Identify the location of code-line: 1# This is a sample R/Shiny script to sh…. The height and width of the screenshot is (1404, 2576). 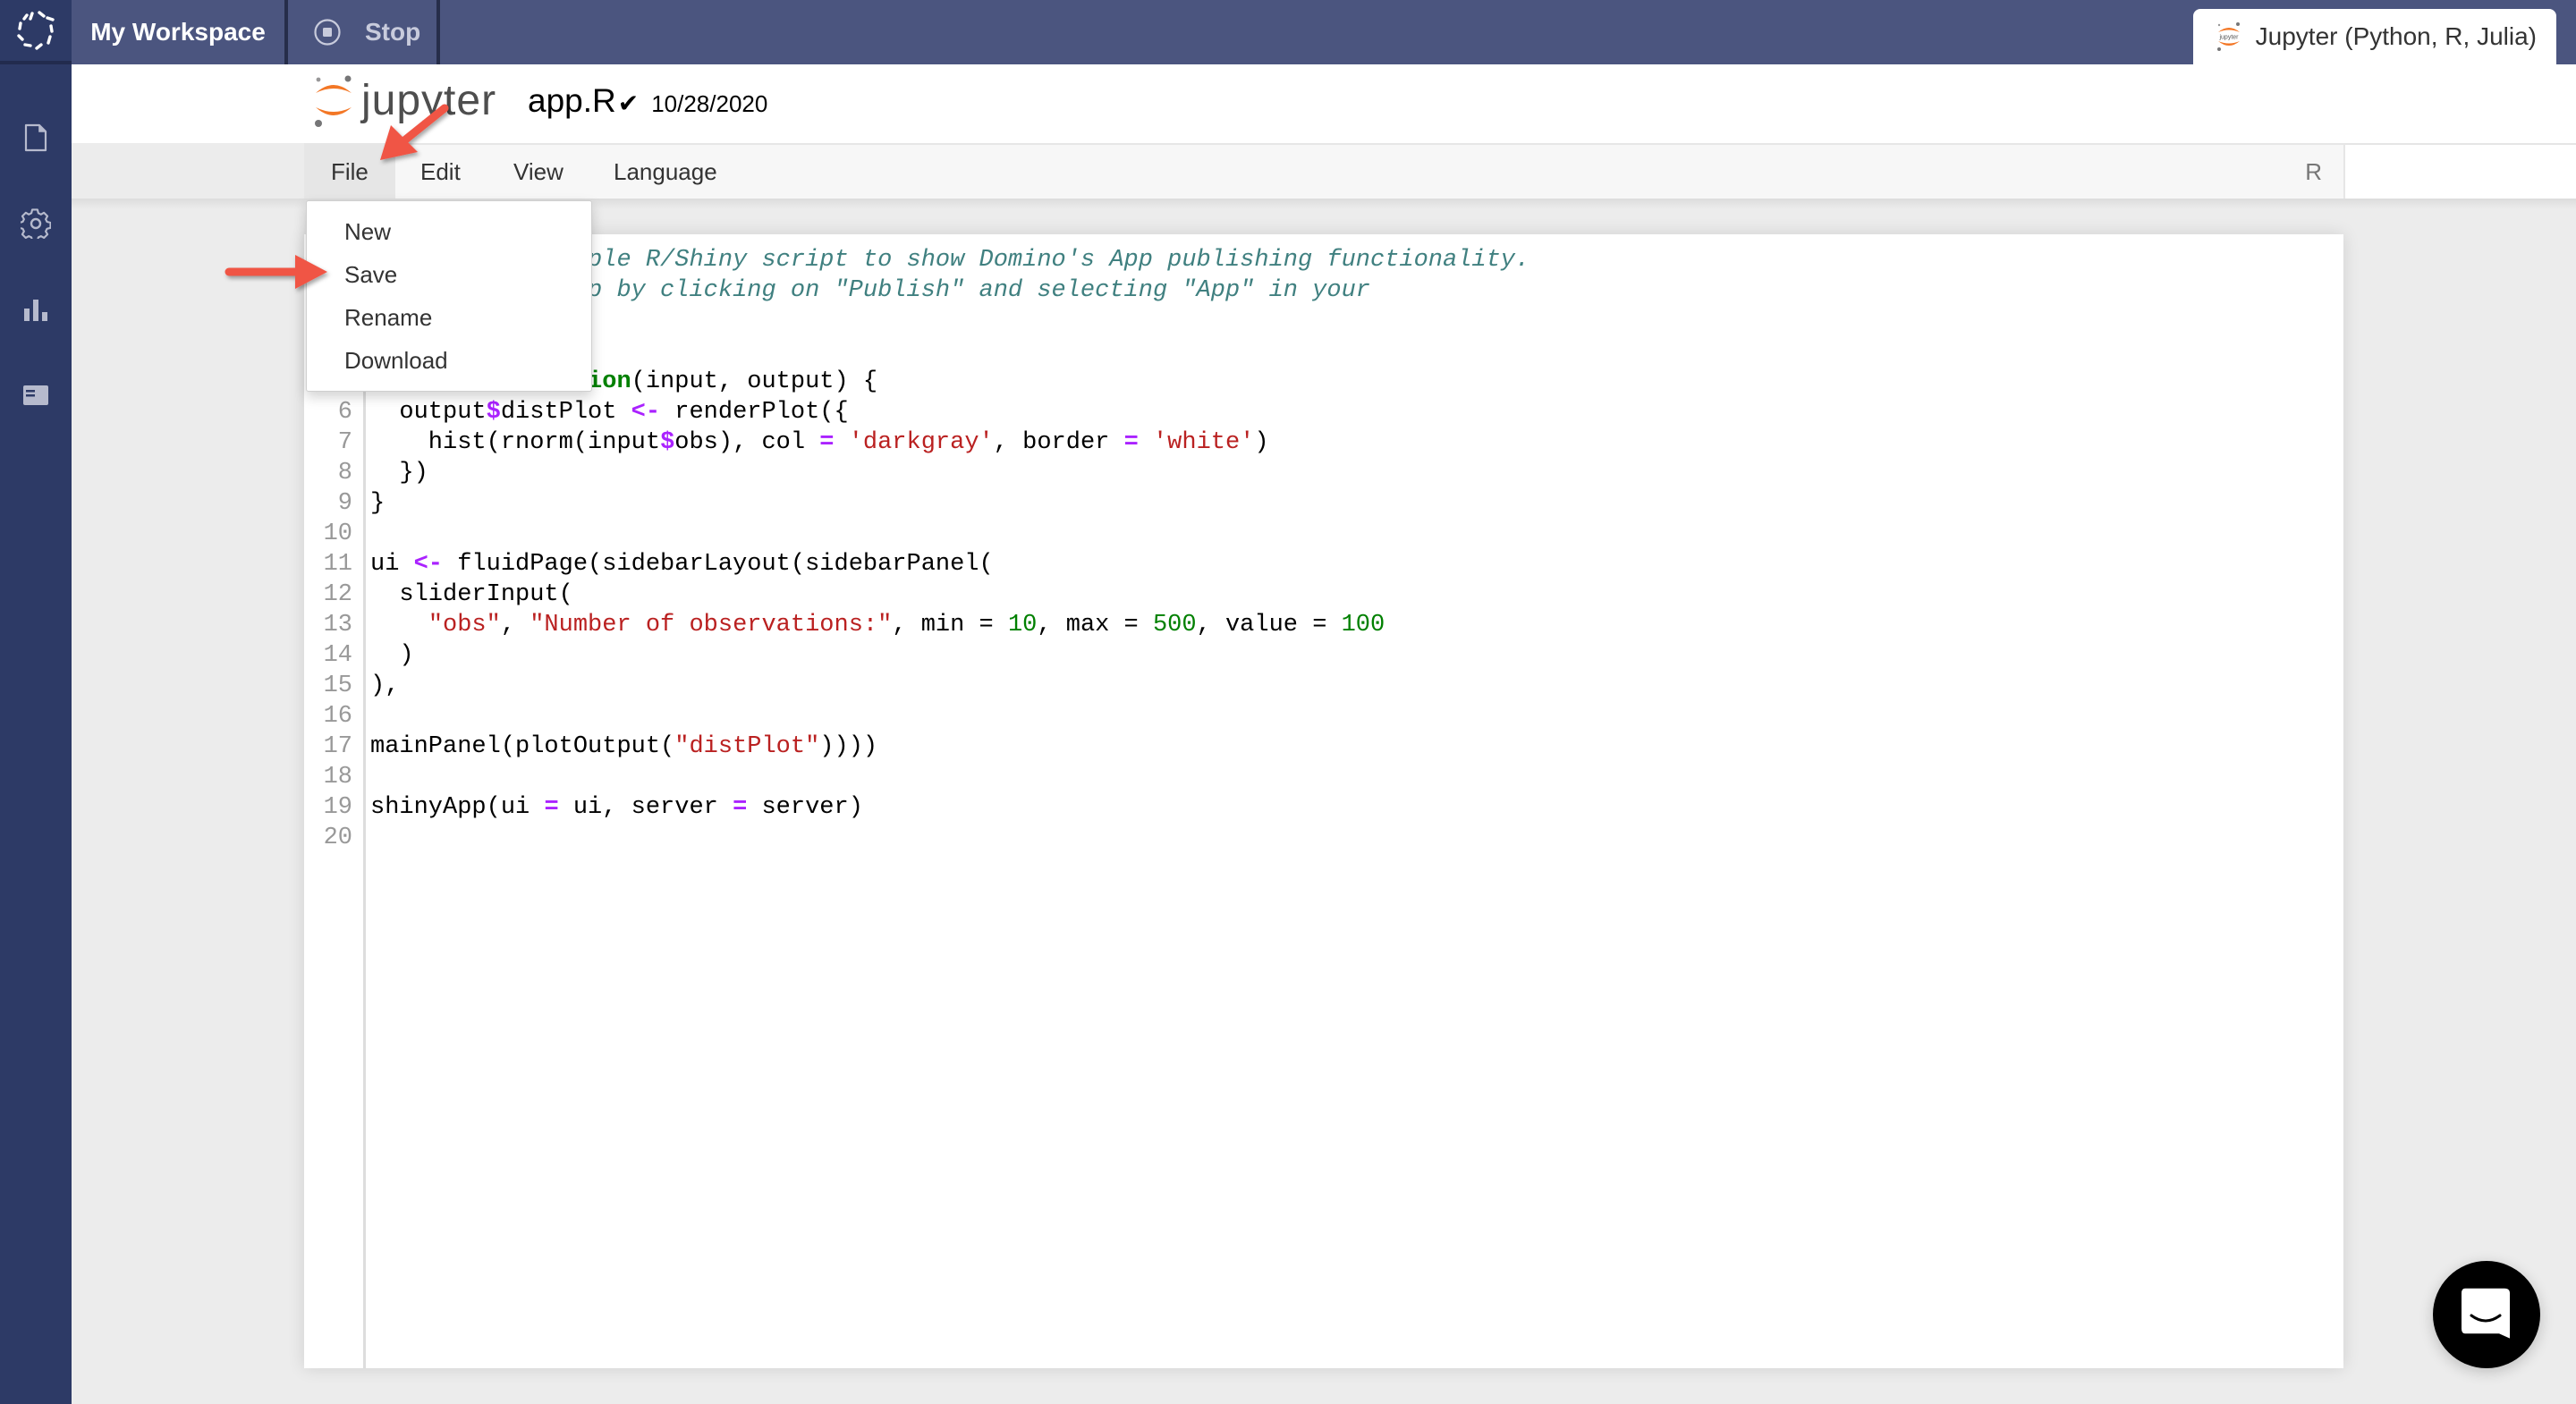
(1340, 260).